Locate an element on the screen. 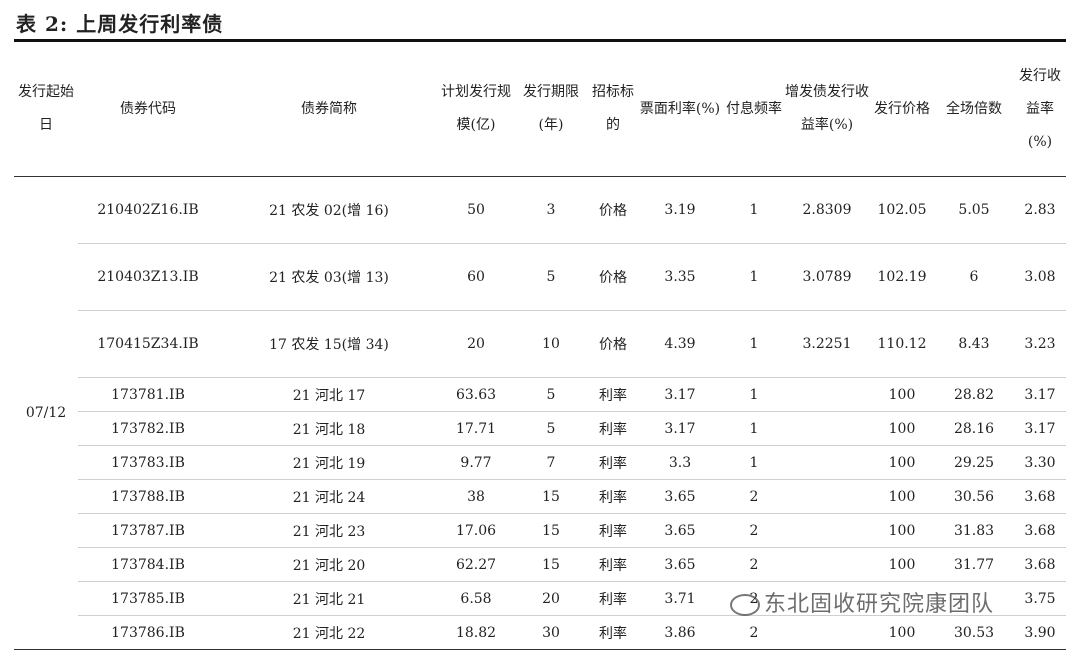  cell-code: 173787.IB is located at coordinates (148, 530).